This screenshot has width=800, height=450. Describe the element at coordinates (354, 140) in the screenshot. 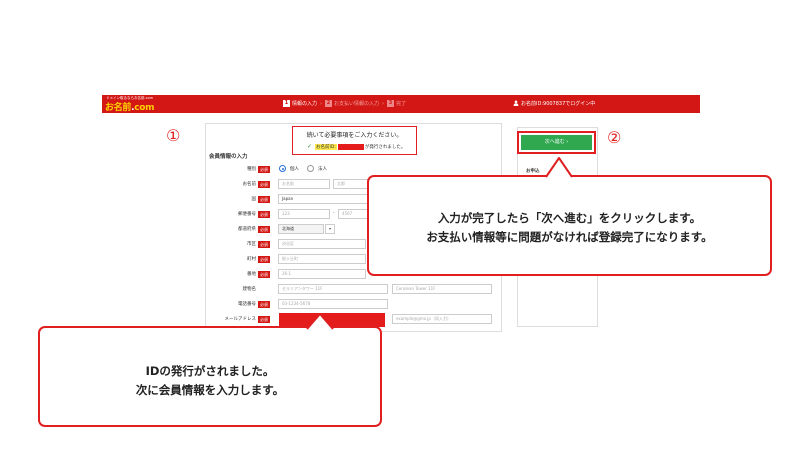

I see `id-issued-notice: 続いて必要事項をご入力ください。 ✓ お名前ID: が発行されました。` at that location.